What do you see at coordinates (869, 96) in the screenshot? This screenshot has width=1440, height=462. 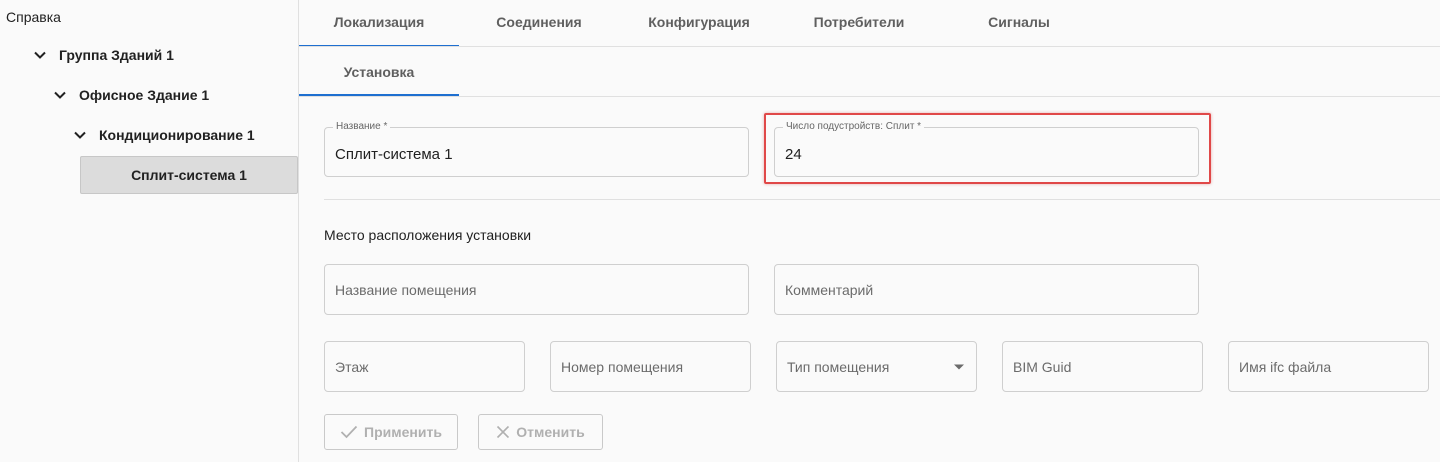 I see `subtab-divider` at bounding box center [869, 96].